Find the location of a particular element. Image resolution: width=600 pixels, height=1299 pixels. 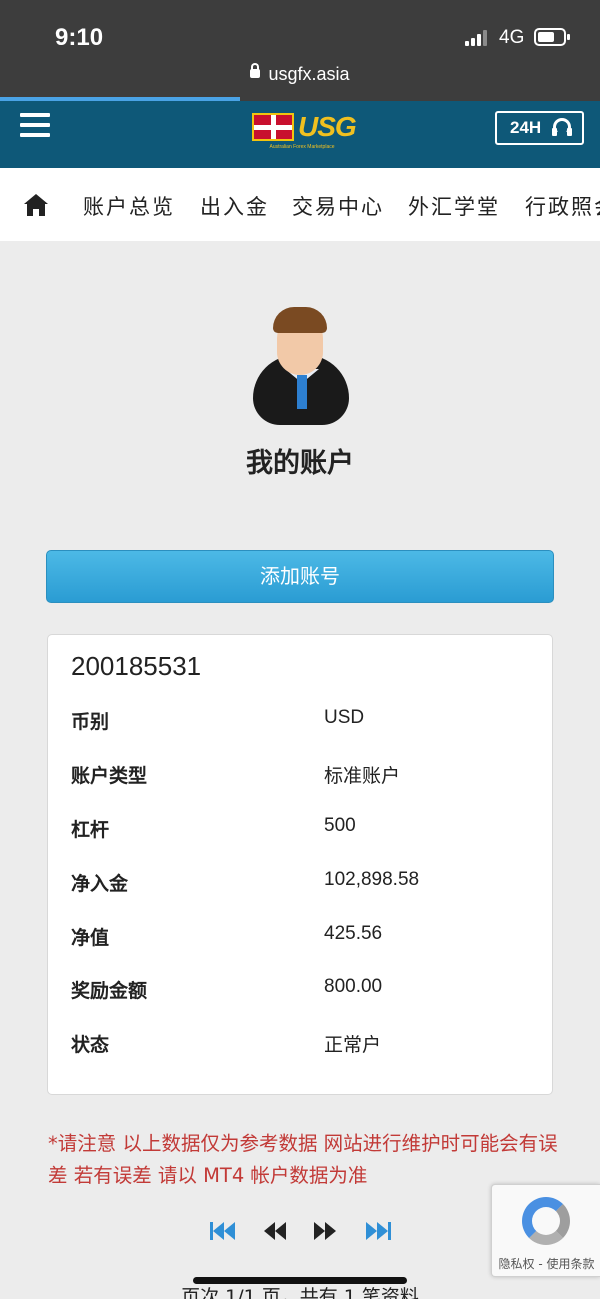

field-value: 正常户 is located at coordinates (353, 1045).